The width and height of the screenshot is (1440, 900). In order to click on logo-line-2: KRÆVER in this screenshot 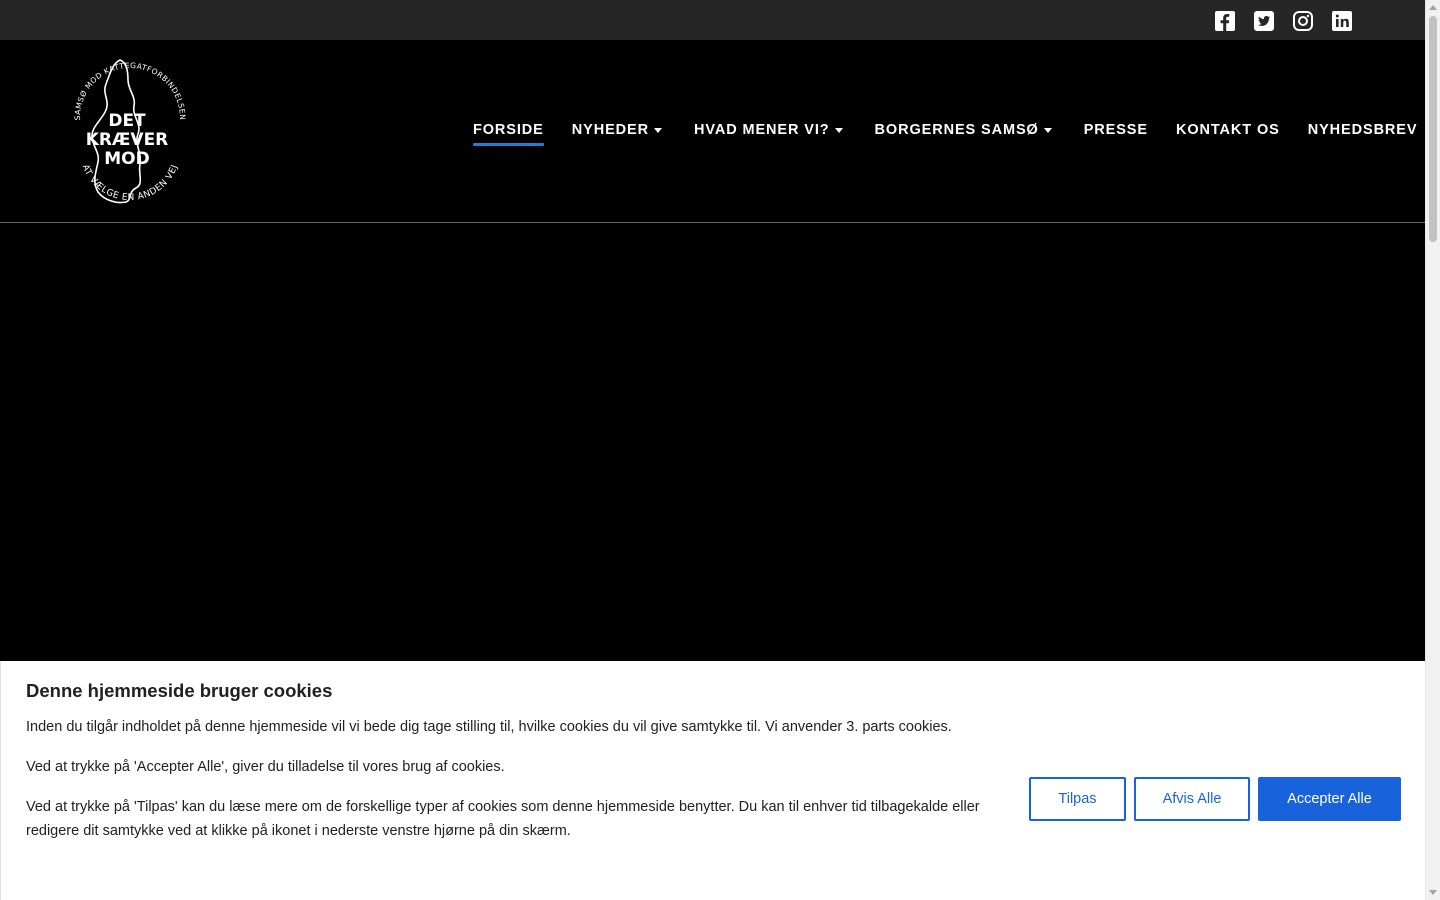, I will do `click(127, 140)`.